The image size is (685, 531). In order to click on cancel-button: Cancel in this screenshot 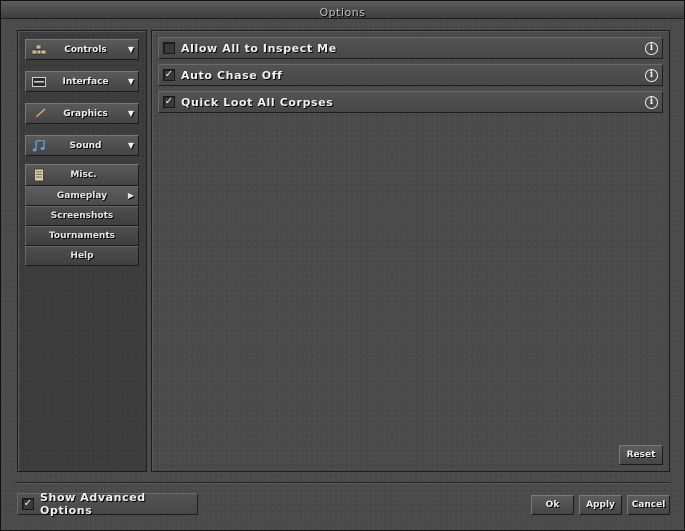, I will do `click(648, 505)`.